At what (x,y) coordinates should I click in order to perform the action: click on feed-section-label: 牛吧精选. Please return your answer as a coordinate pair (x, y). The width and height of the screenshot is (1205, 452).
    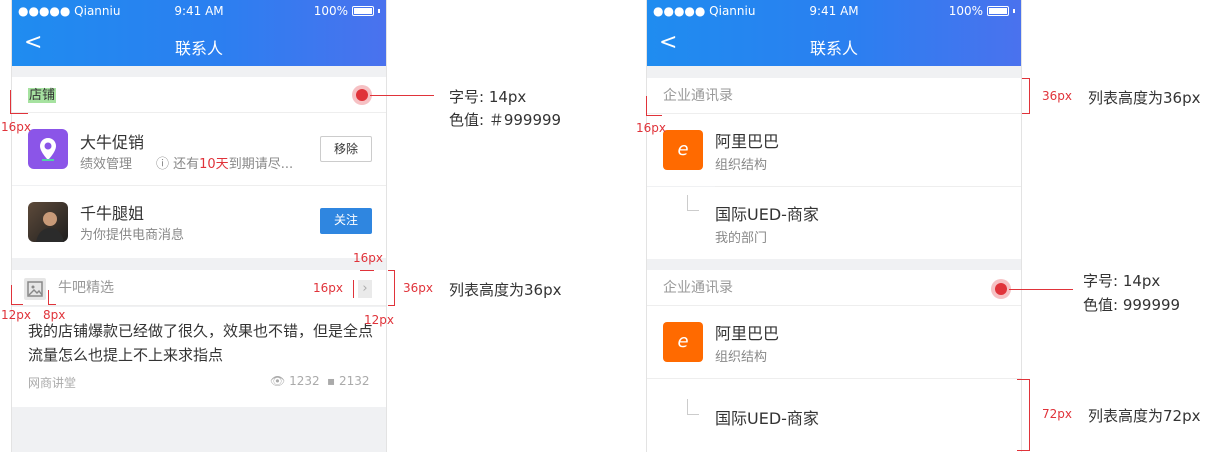
    Looking at the image, I should click on (86, 288).